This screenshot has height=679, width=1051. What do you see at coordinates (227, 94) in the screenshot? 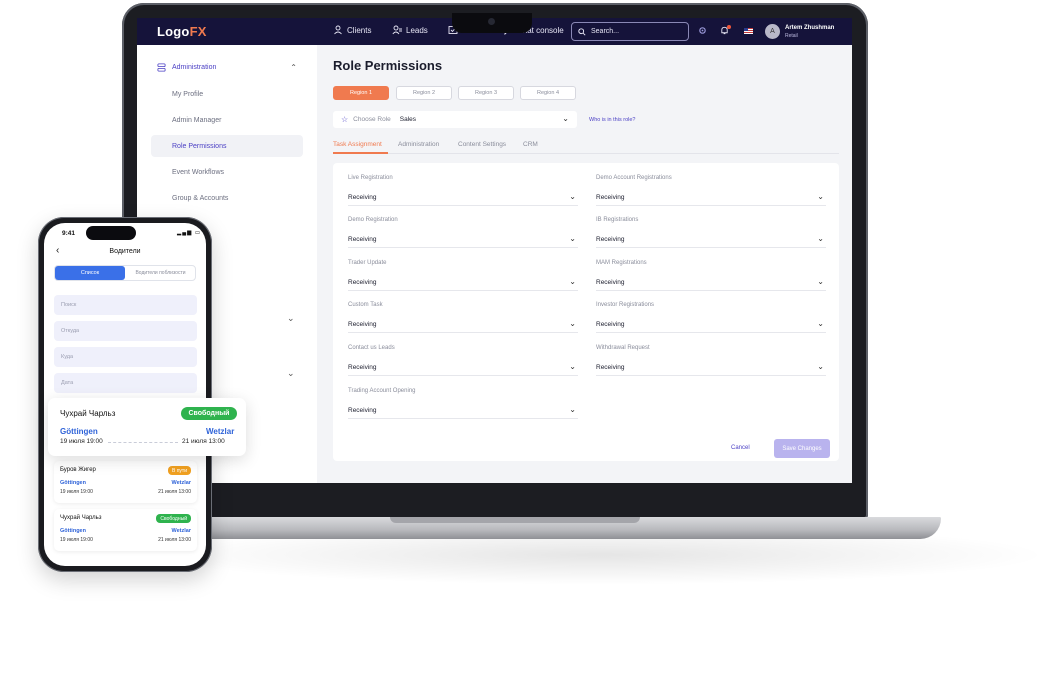
I see `sidebar-item-my-profile: My Profile` at bounding box center [227, 94].